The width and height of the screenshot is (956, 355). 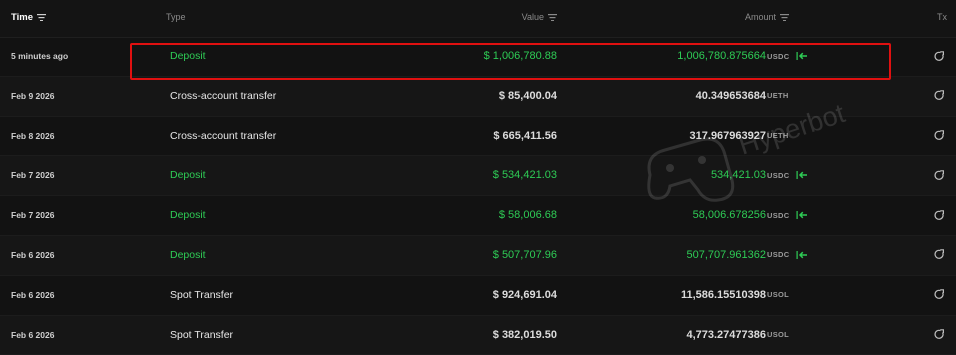 What do you see at coordinates (760, 17) in the screenshot?
I see `column-header-amount-label: Amount` at bounding box center [760, 17].